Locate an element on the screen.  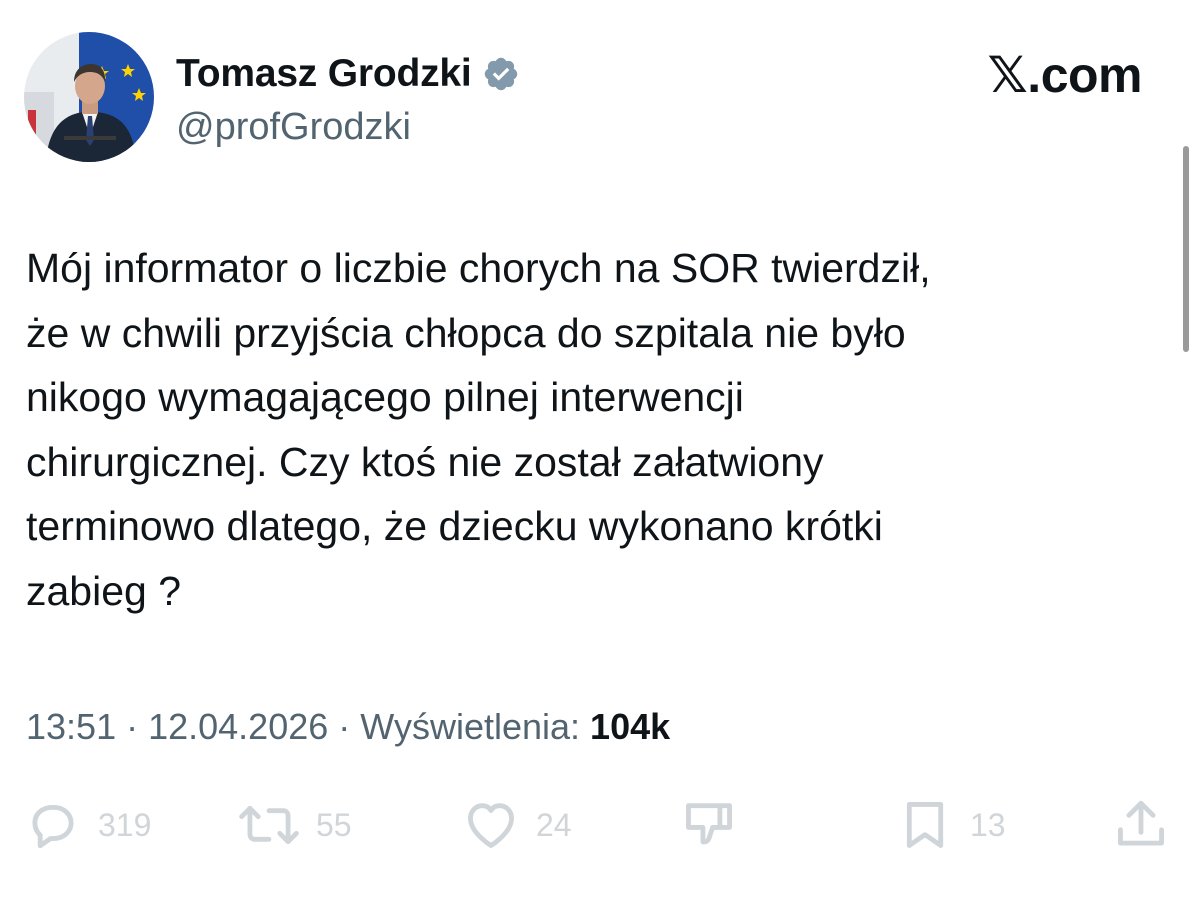
avatar-photo is located at coordinates (89, 97).